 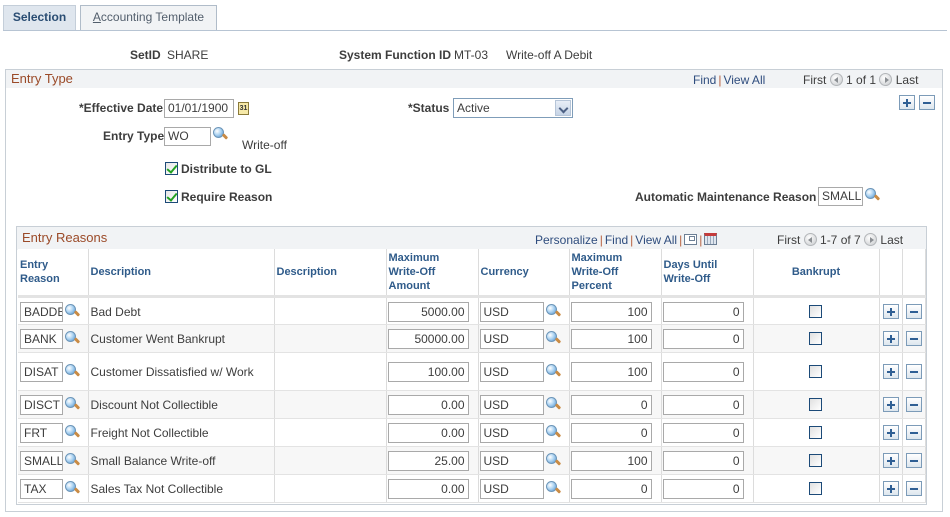 I want to click on new-window-icon, so click(x=691, y=239).